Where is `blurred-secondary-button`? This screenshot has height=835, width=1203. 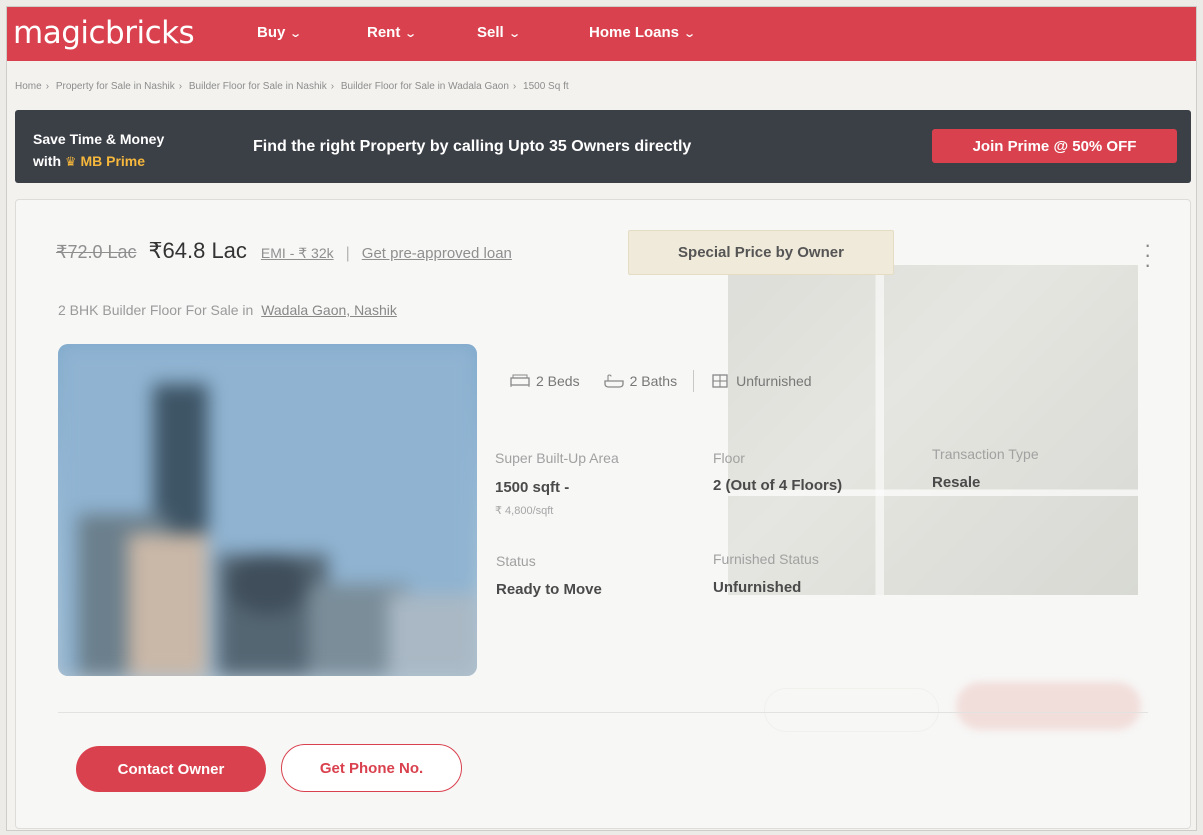
blurred-secondary-button is located at coordinates (851, 710).